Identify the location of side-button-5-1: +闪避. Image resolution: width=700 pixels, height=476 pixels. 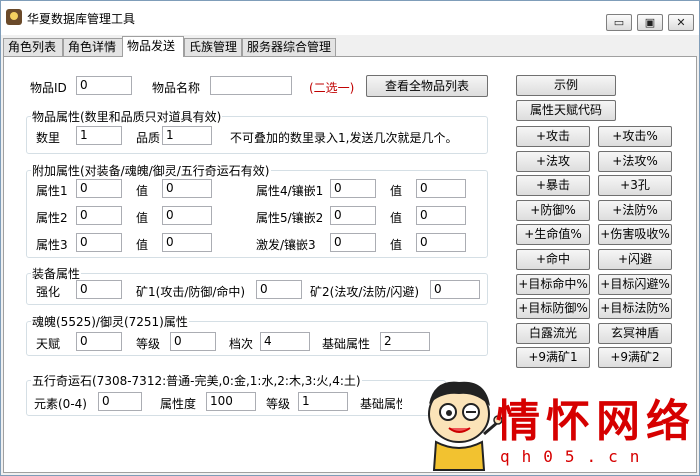
(635, 259).